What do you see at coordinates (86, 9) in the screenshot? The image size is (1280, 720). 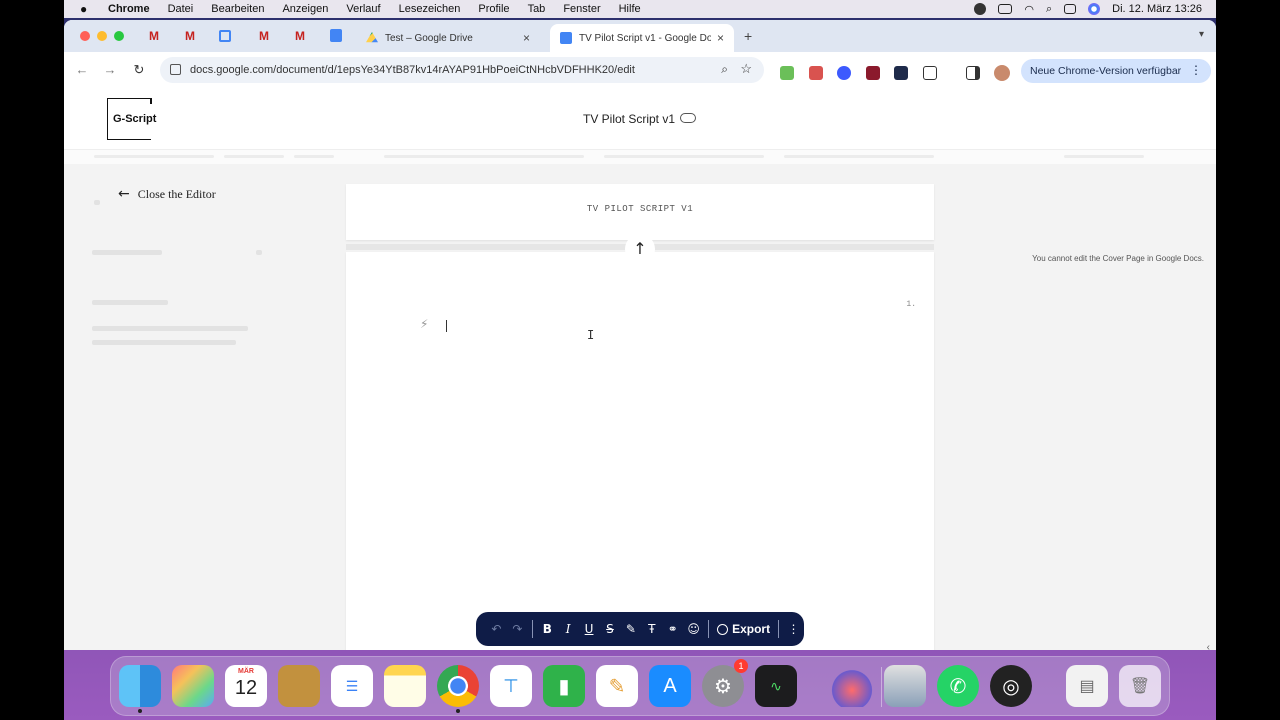 I see `apple-menu-icon: ●` at bounding box center [86, 9].